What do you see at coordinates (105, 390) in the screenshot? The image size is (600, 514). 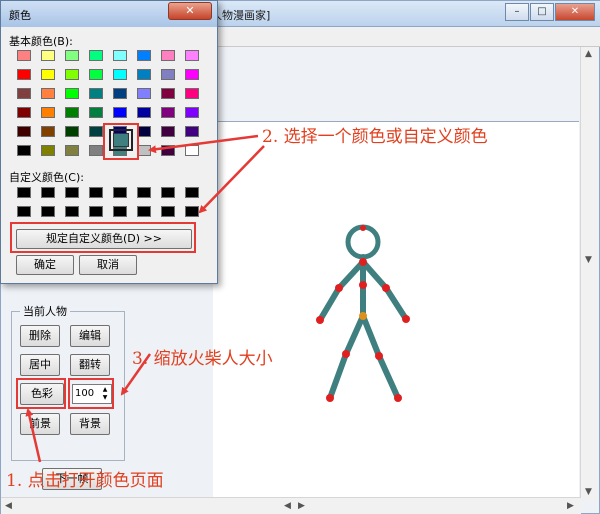 I see `spin-up-icon: ▲` at bounding box center [105, 390].